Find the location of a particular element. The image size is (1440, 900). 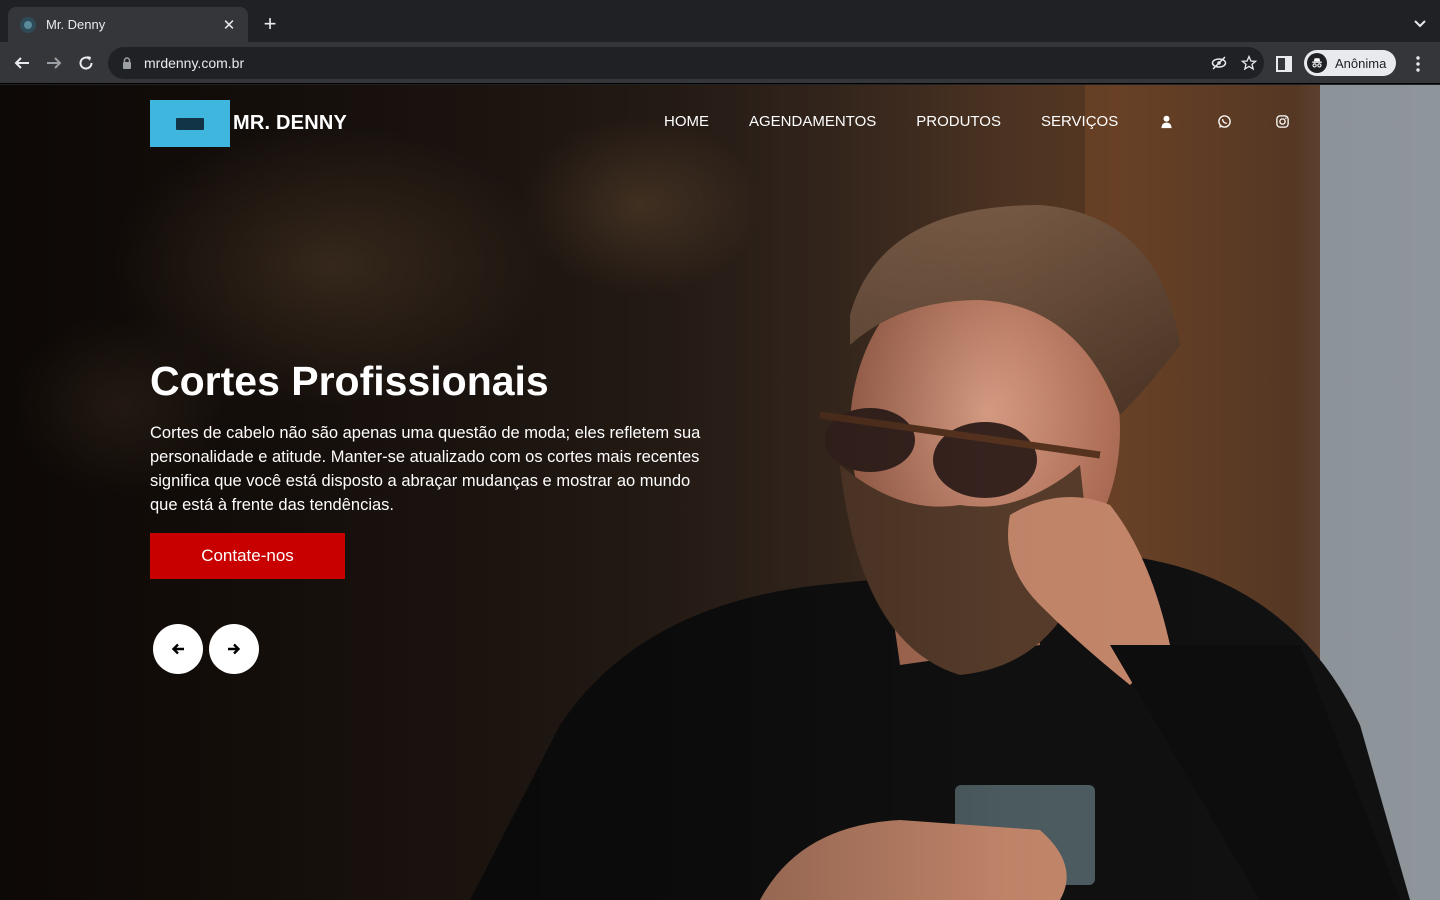

url-text: mrdenny.com.br is located at coordinates (674, 63).